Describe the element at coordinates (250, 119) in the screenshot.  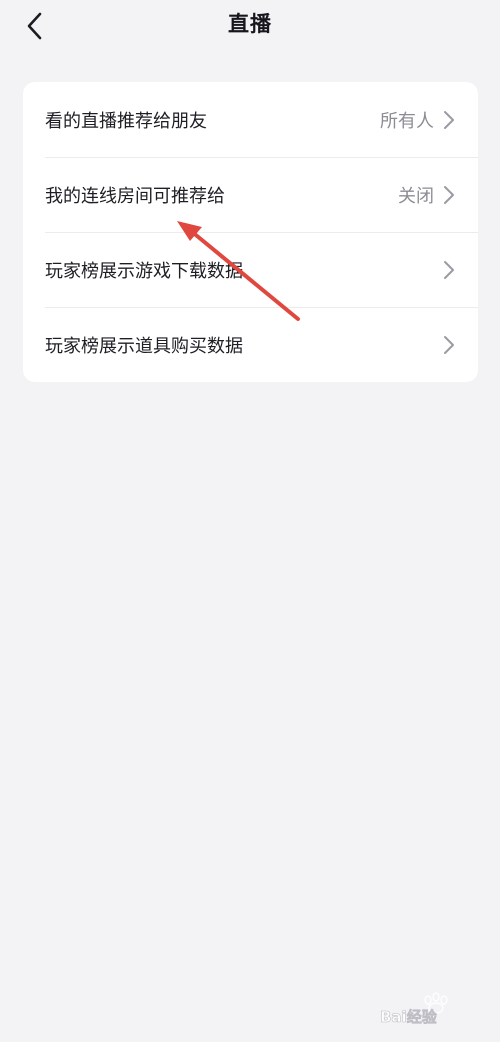
I see `settings-row-live-recommend-friends: 看的直播推荐给朋友 所有人` at that location.